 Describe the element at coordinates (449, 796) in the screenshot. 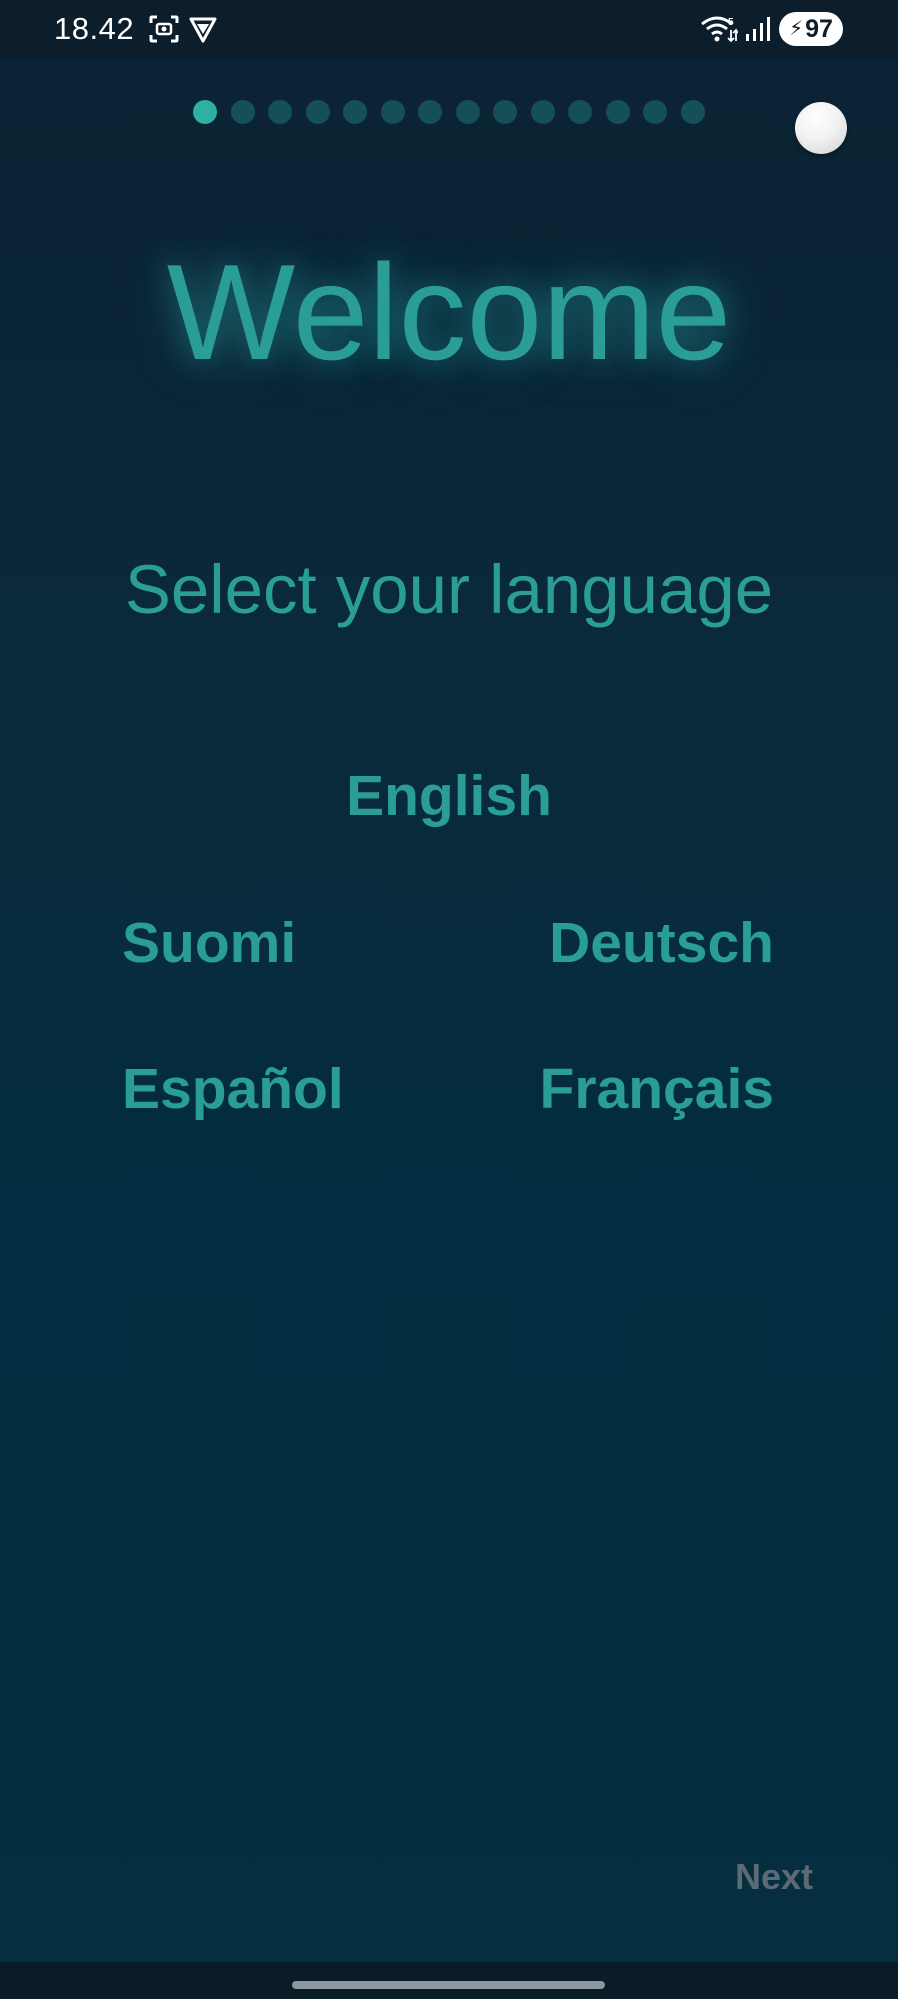

I see `language-option-english: English` at that location.